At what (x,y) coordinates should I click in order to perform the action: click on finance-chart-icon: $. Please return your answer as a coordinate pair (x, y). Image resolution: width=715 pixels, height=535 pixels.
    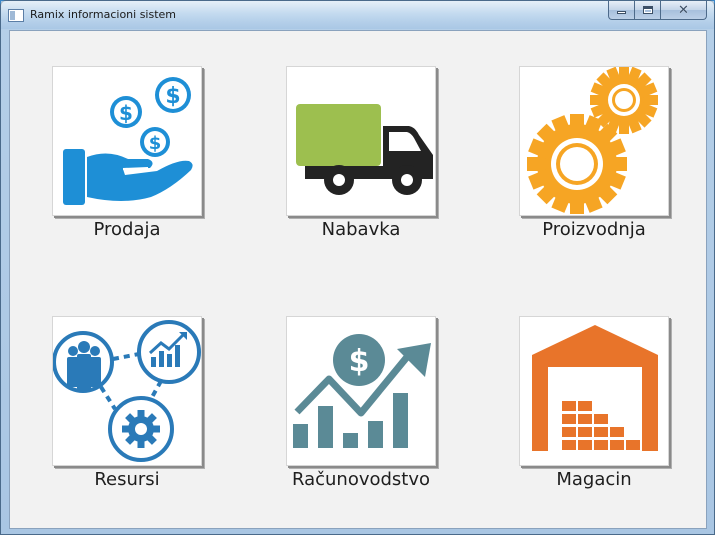
    Looking at the image, I should click on (362, 391).